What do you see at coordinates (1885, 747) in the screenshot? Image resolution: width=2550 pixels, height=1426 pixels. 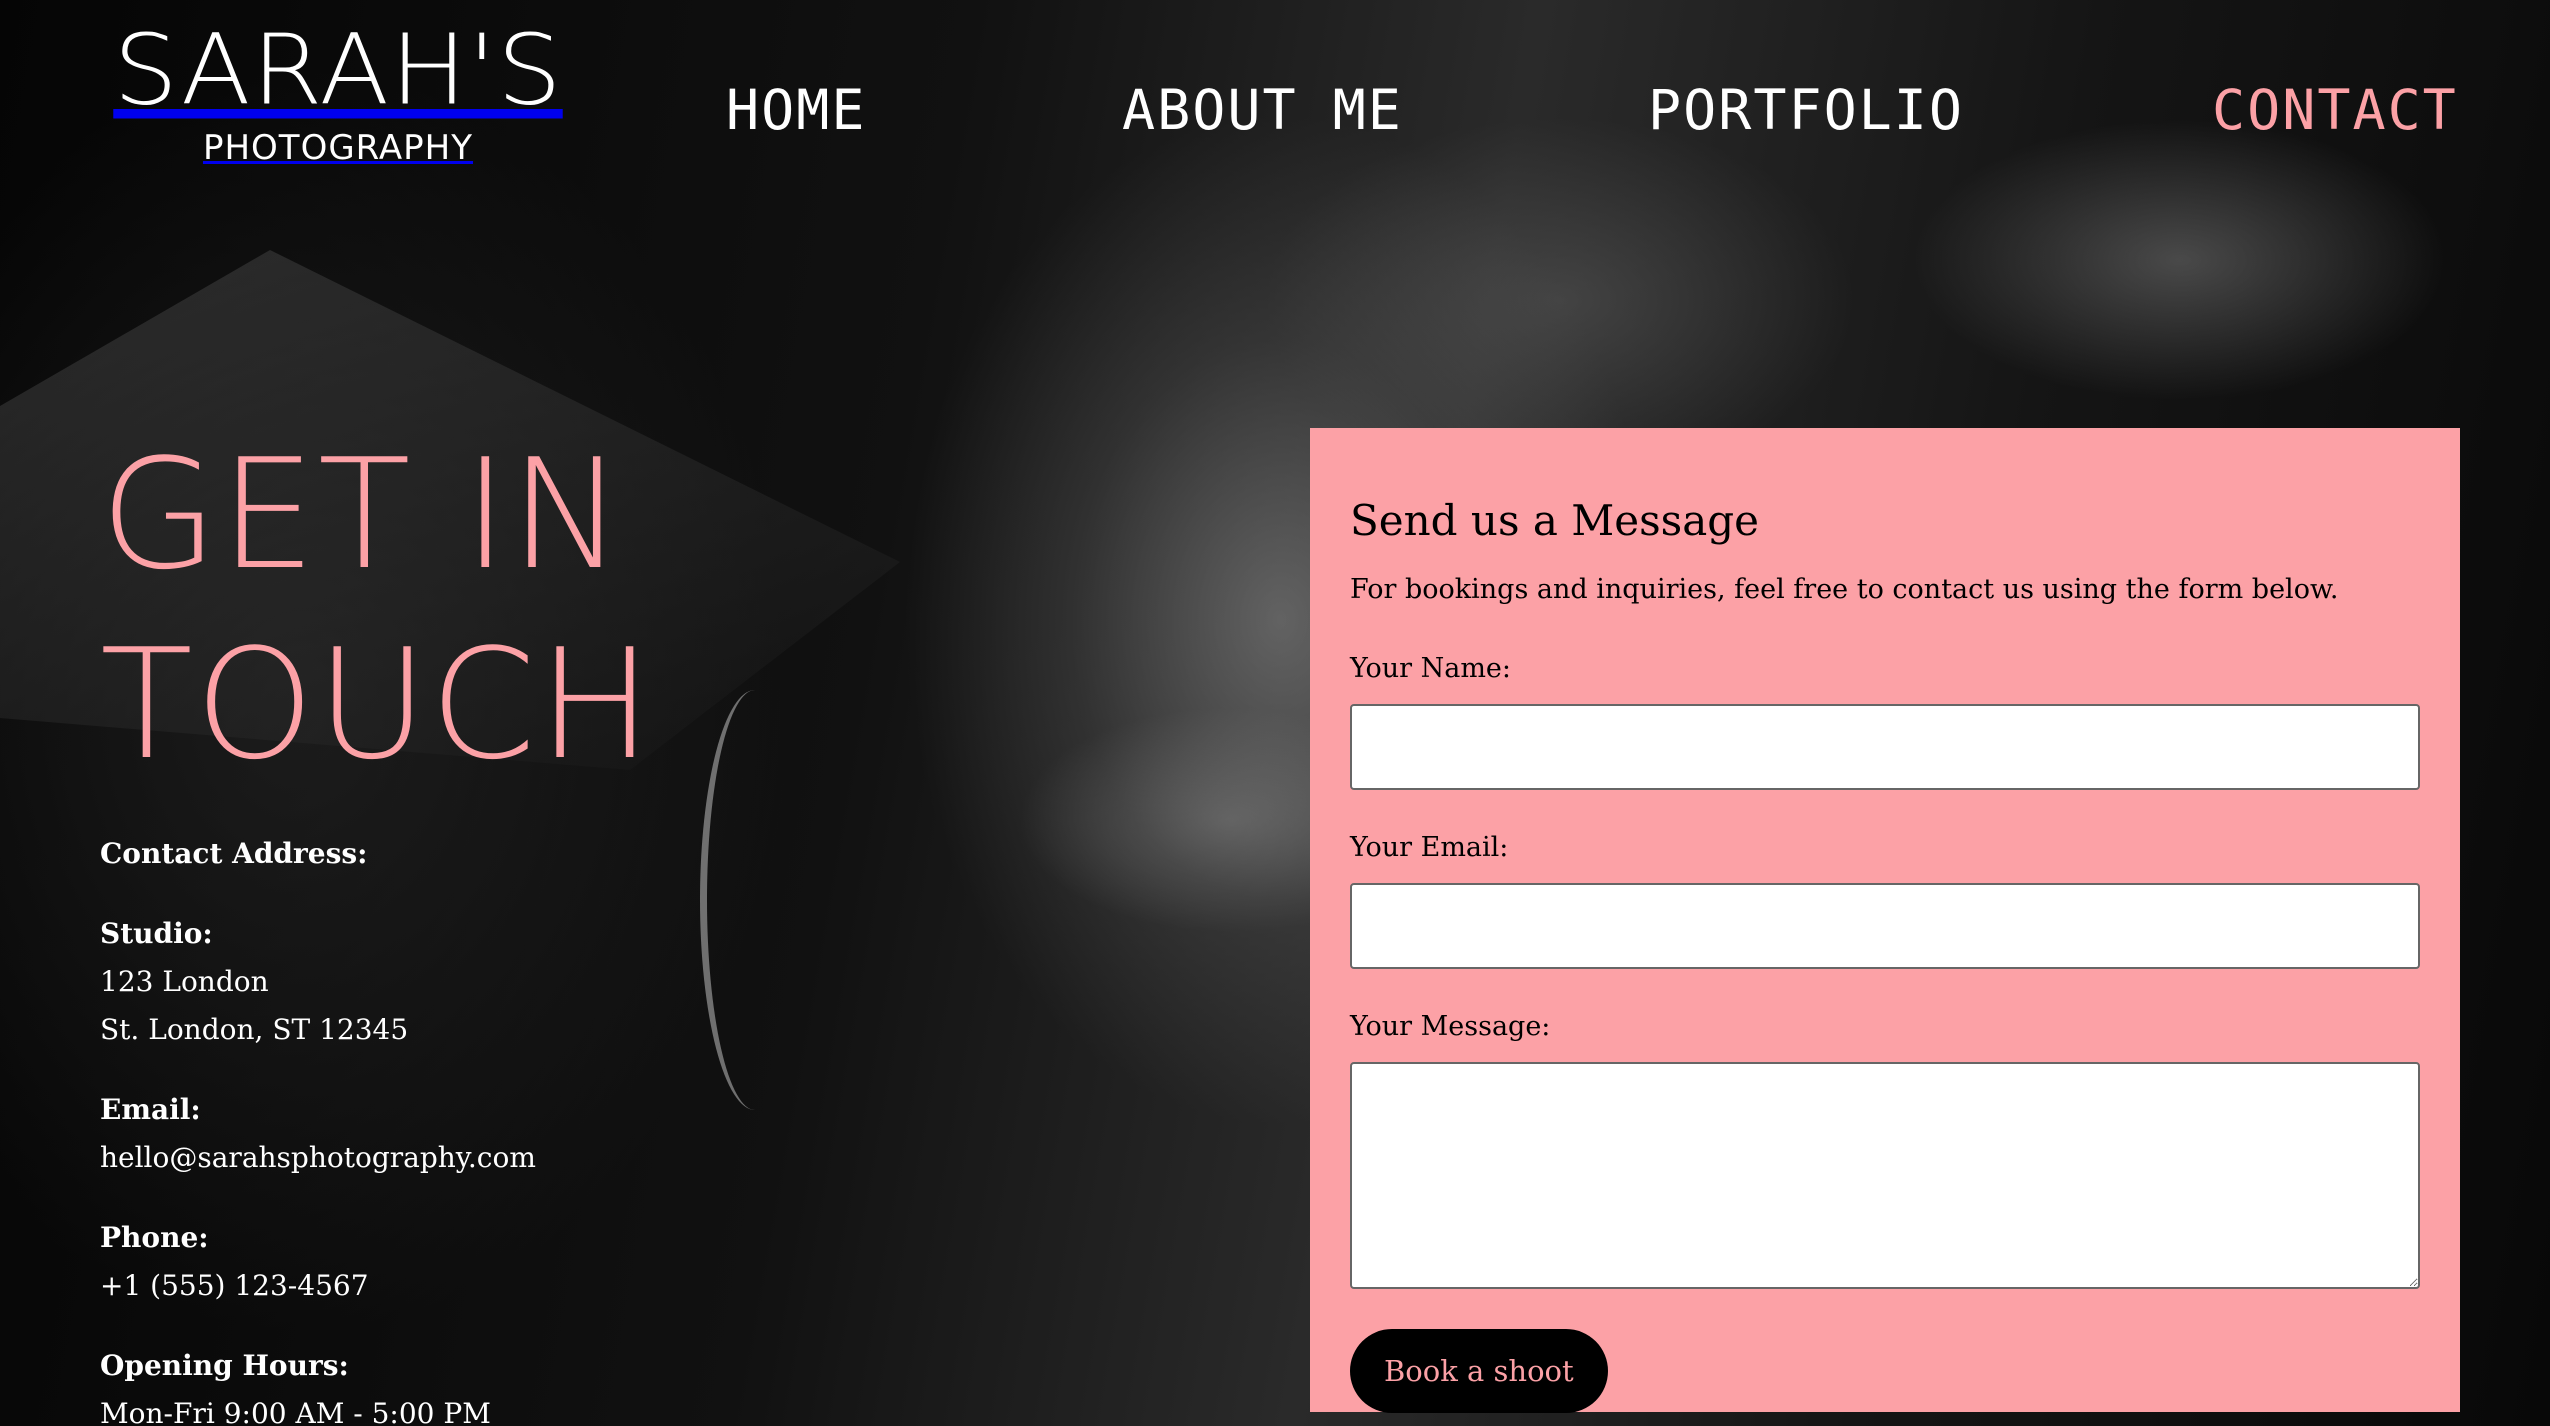 I see `name-input` at bounding box center [1885, 747].